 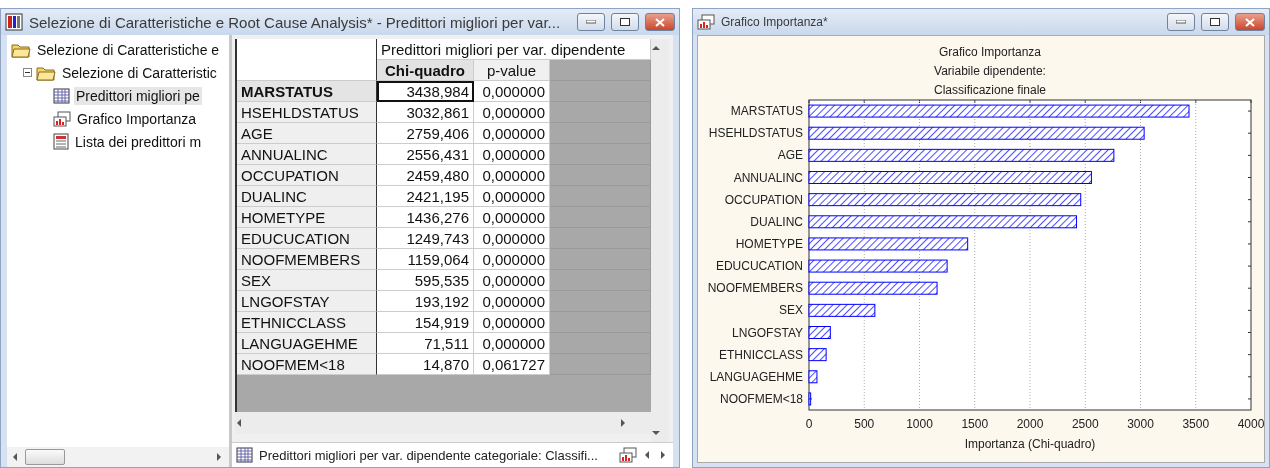 What do you see at coordinates (307, 112) in the screenshot?
I see `row-header: HSEHLDSTATUS` at bounding box center [307, 112].